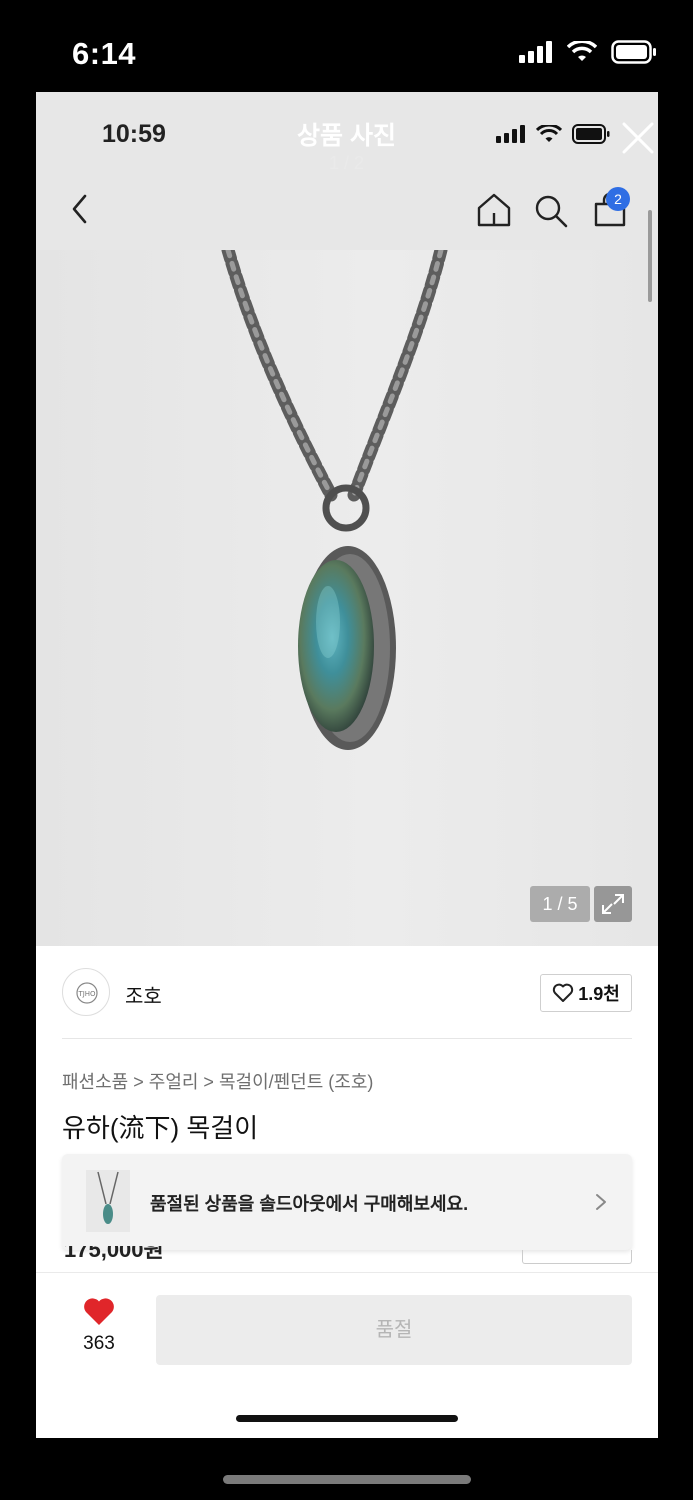 This screenshot has width=693, height=1500. I want to click on outer-status-icons, so click(588, 52).